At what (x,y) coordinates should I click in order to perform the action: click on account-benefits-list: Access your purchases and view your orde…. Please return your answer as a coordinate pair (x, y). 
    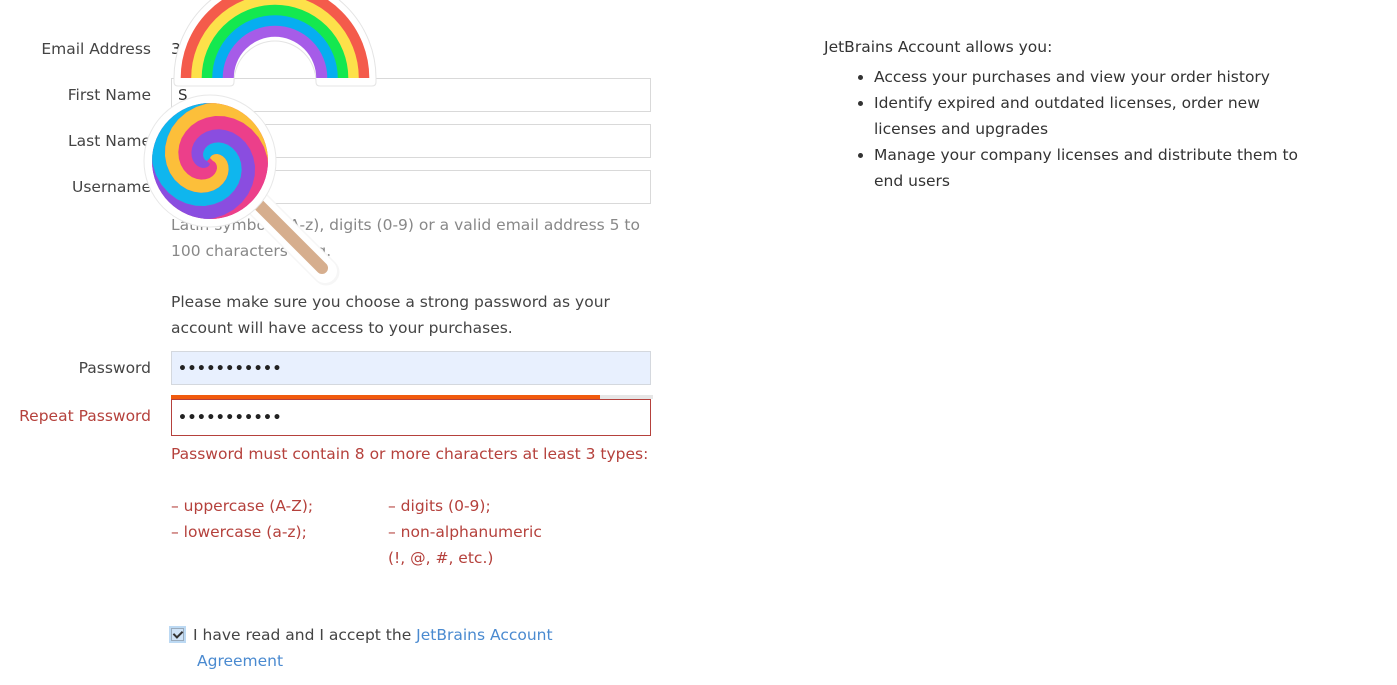
    Looking at the image, I should click on (1084, 129).